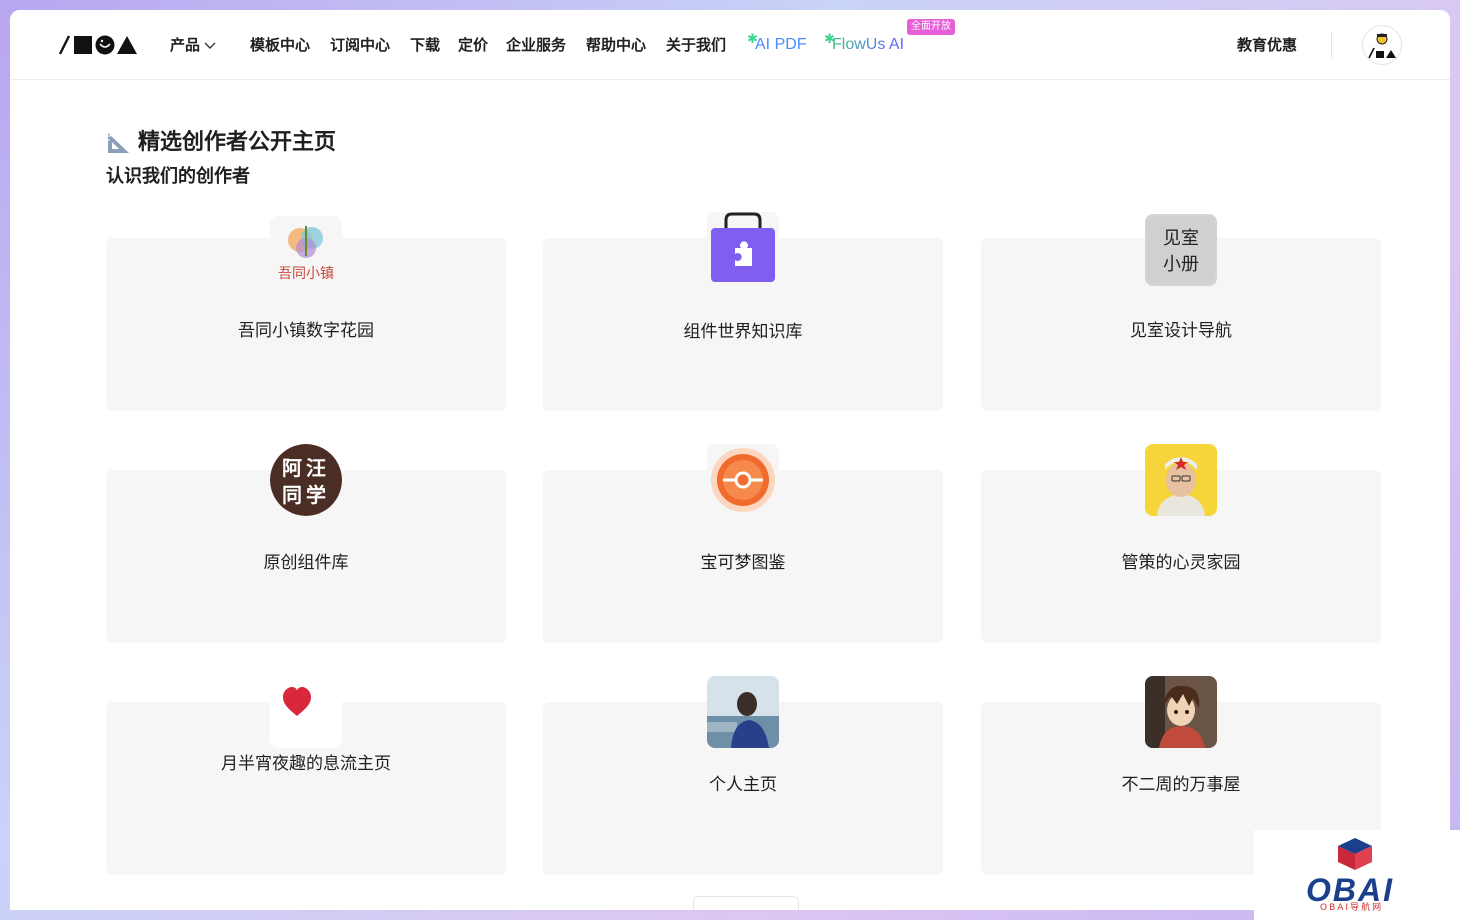 Image resolution: width=1460 pixels, height=920 pixels. What do you see at coordinates (1181, 312) in the screenshot?
I see `creator-card: 见室 小册 见室设计导航` at bounding box center [1181, 312].